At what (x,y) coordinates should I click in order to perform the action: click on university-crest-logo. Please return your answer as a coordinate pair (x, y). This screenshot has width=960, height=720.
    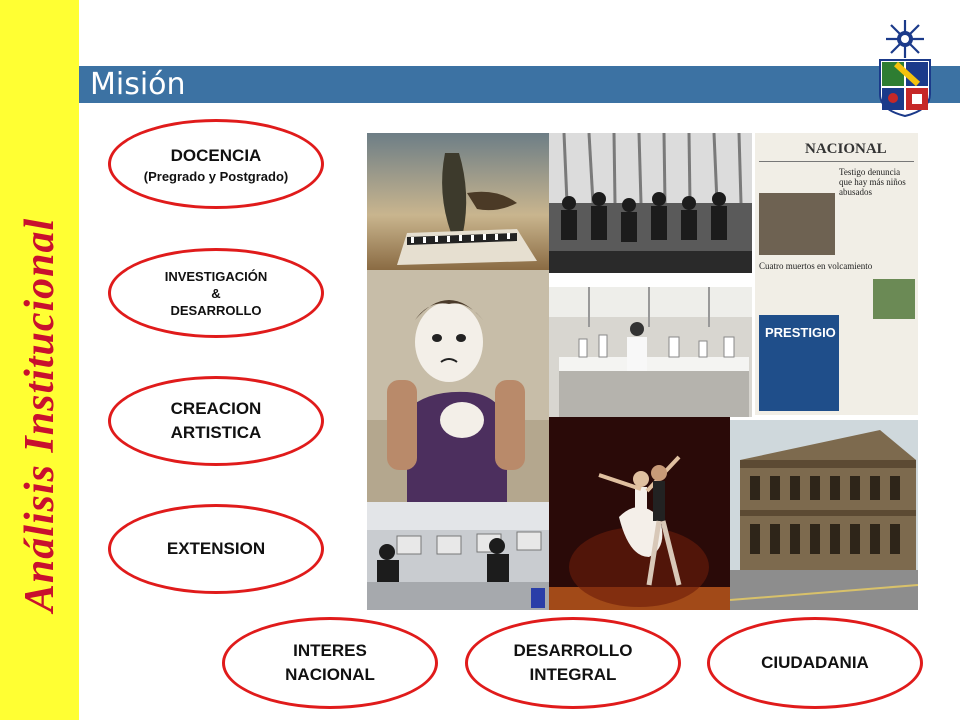
    Looking at the image, I should click on (905, 69).